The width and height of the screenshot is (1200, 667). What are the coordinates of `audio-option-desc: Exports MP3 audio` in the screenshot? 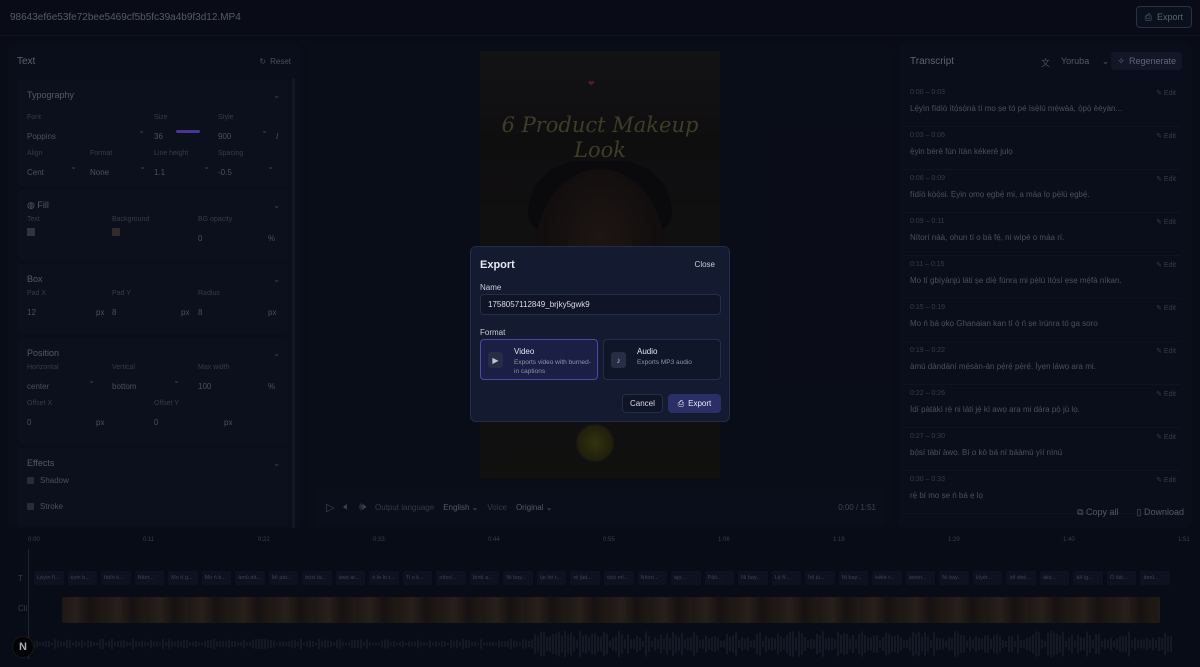 It's located at (664, 362).